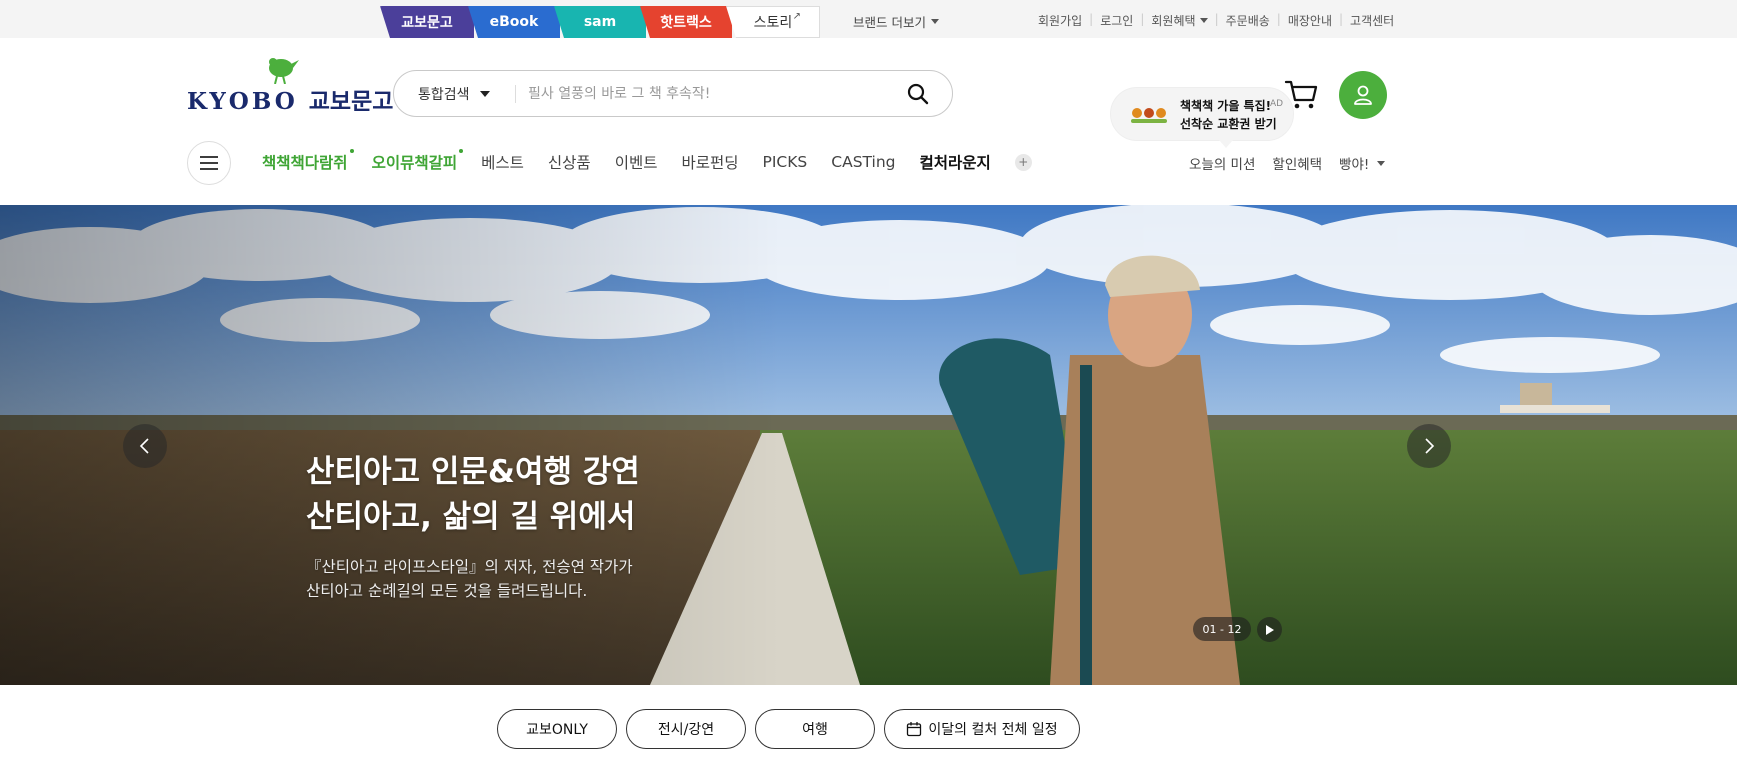 This screenshot has width=1737, height=761. Describe the element at coordinates (502, 162) in the screenshot. I see `nav-item-best: 베스트` at that location.